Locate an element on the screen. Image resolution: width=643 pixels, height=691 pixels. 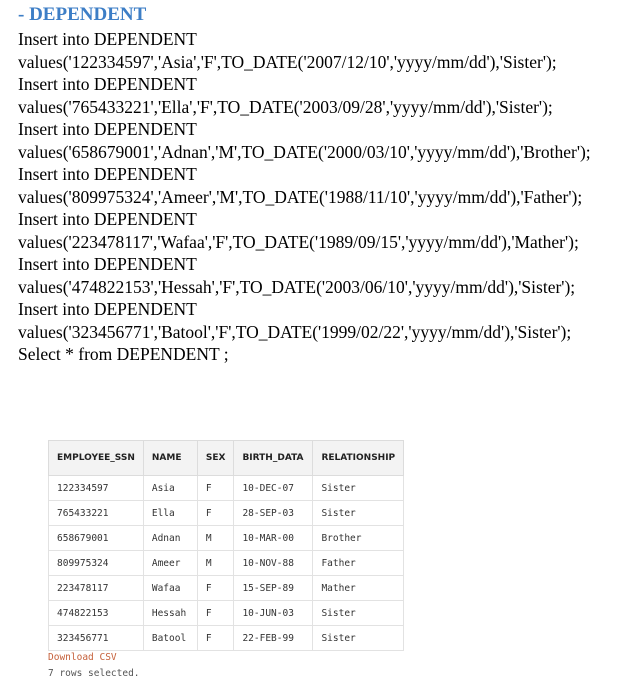
rows-selected-status: 7 rows selected. is located at coordinates (94, 673).